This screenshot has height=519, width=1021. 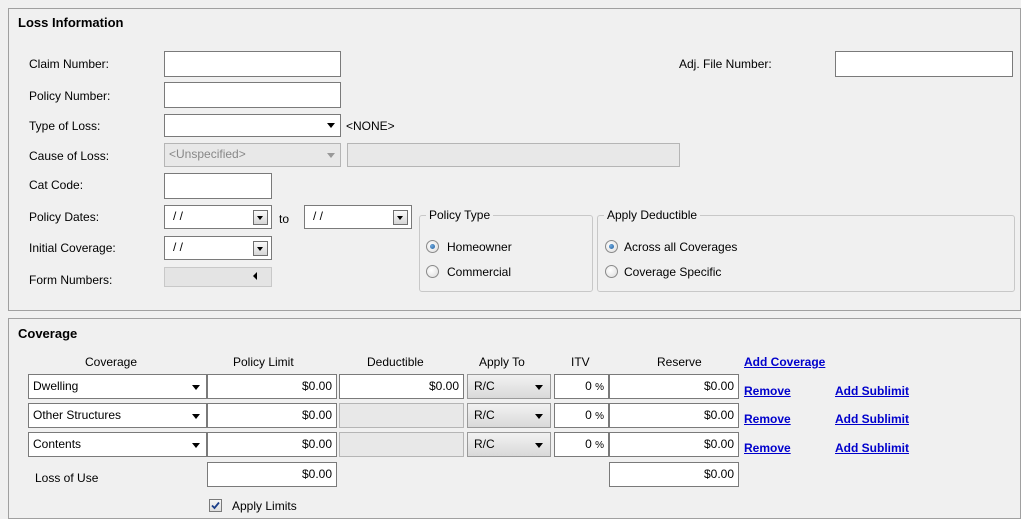 What do you see at coordinates (218, 248) in the screenshot?
I see `initial-coverage-field: / /` at bounding box center [218, 248].